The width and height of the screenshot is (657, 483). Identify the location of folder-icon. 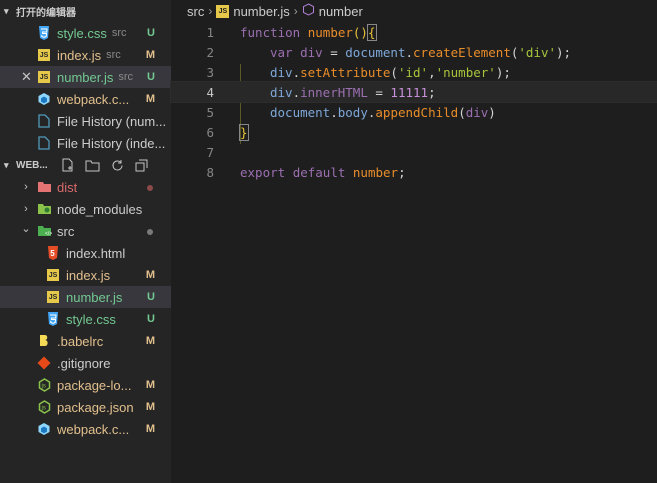
(44, 187).